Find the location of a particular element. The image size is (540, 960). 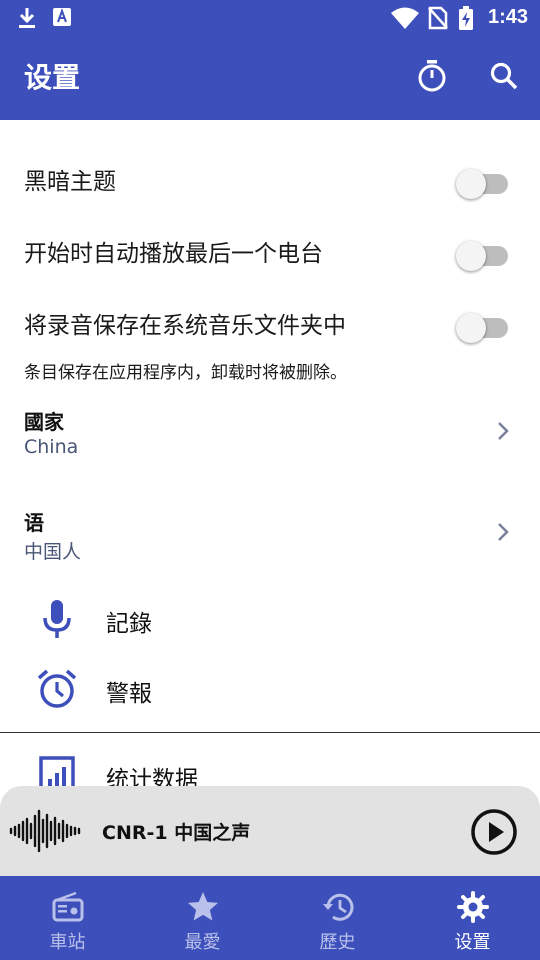

save-recordings-switch is located at coordinates (484, 327).